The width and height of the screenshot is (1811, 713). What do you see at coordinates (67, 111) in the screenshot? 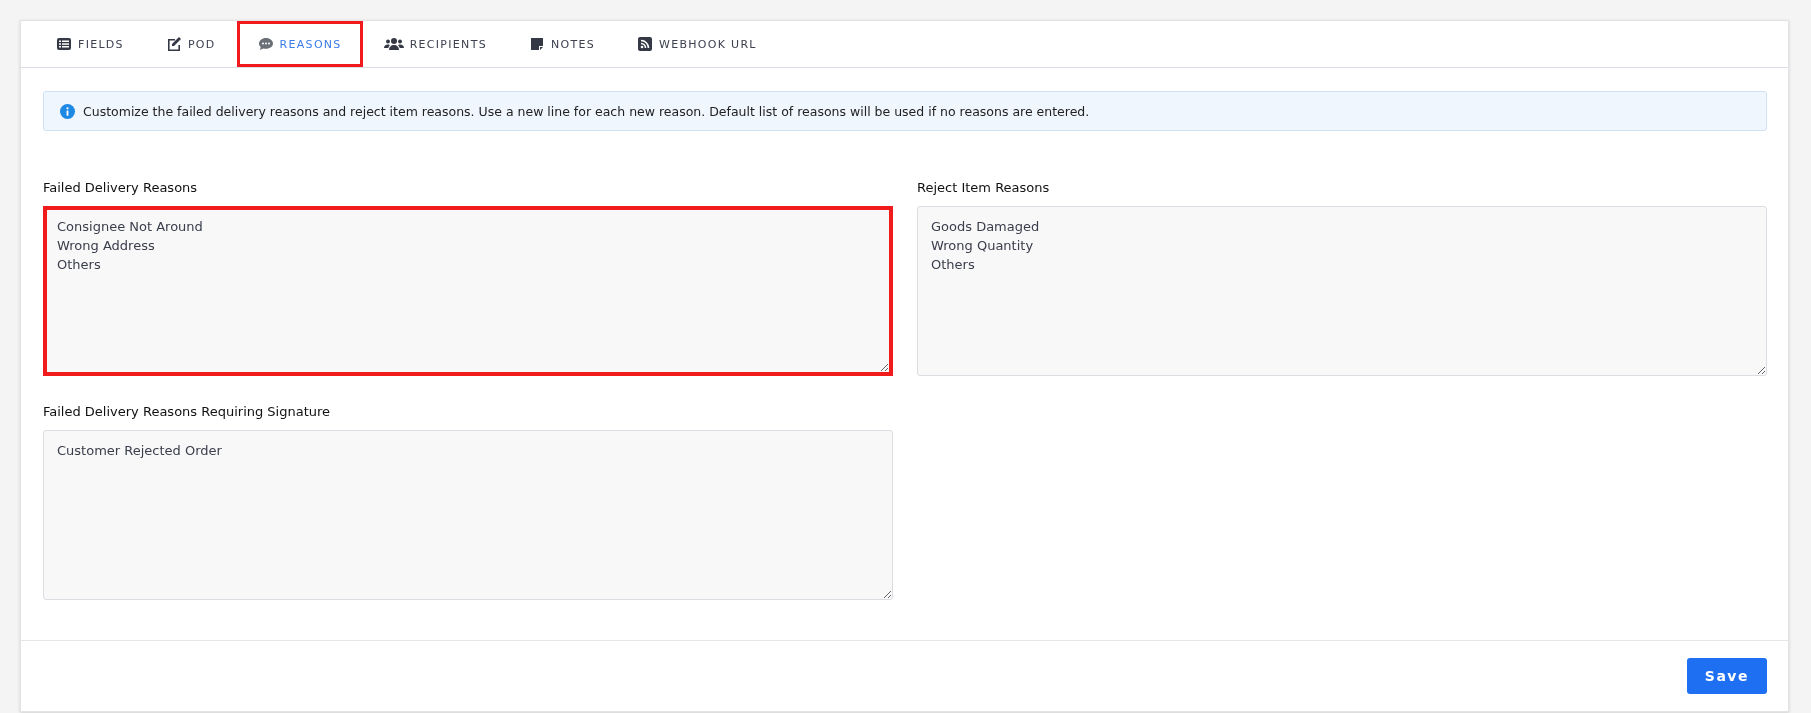
I see `info-icon` at bounding box center [67, 111].